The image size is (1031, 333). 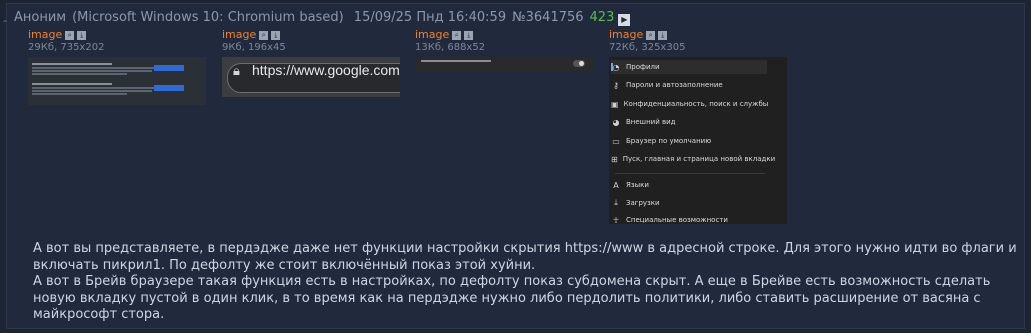 I want to click on lock-icon: ▣, so click(x=615, y=104).